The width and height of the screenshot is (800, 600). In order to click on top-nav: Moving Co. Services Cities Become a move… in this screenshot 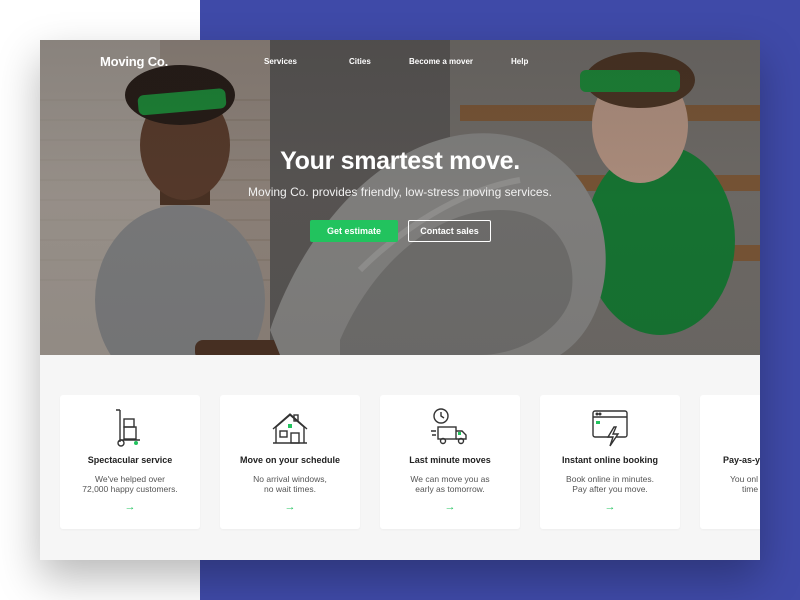, I will do `click(400, 64)`.